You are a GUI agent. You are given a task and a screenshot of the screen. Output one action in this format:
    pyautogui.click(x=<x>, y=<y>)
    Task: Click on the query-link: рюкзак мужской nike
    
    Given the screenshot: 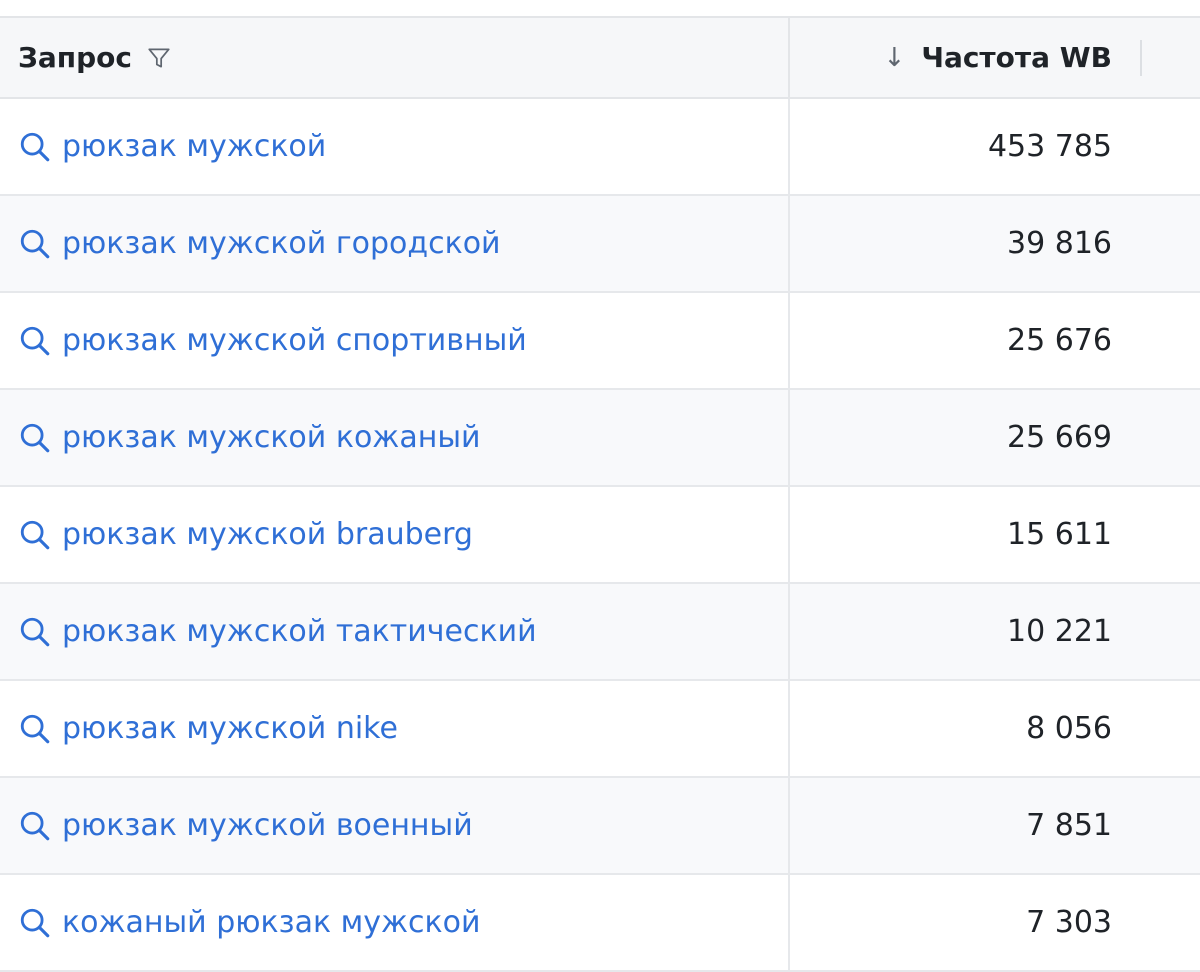 What is the action you would take?
    pyautogui.click(x=394, y=728)
    